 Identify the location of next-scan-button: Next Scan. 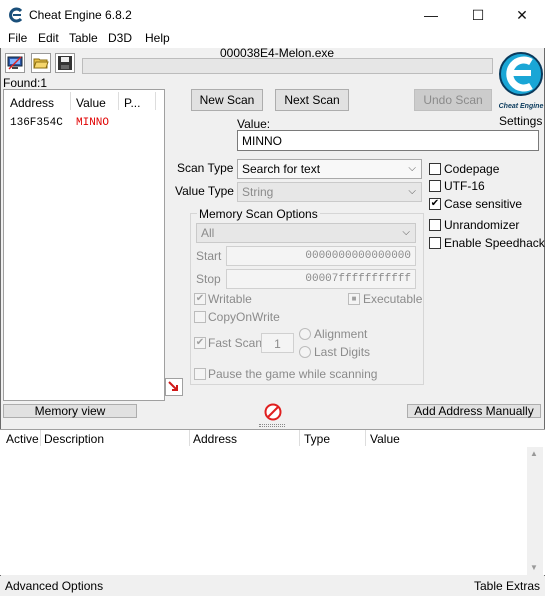
(312, 100).